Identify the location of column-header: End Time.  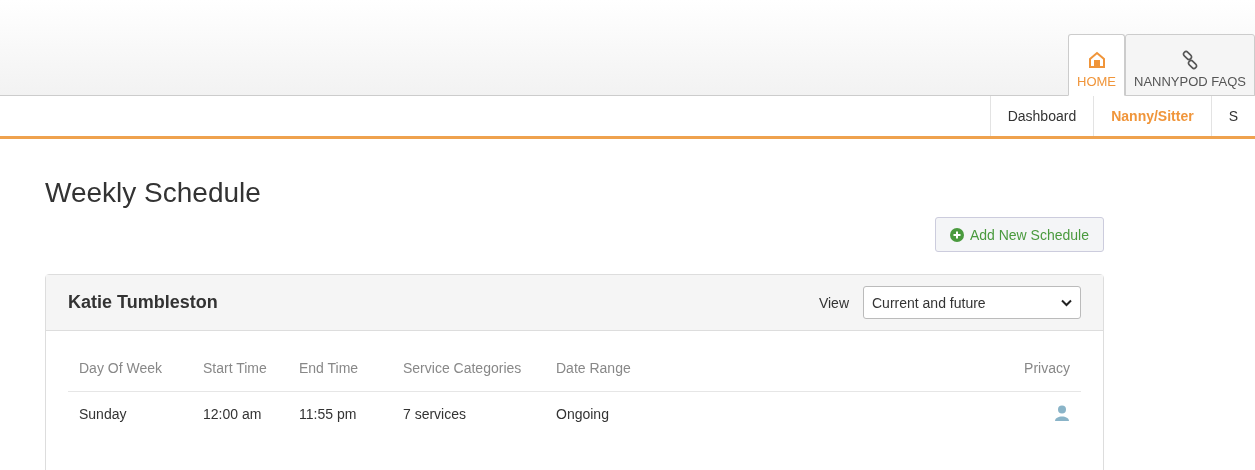
(329, 368).